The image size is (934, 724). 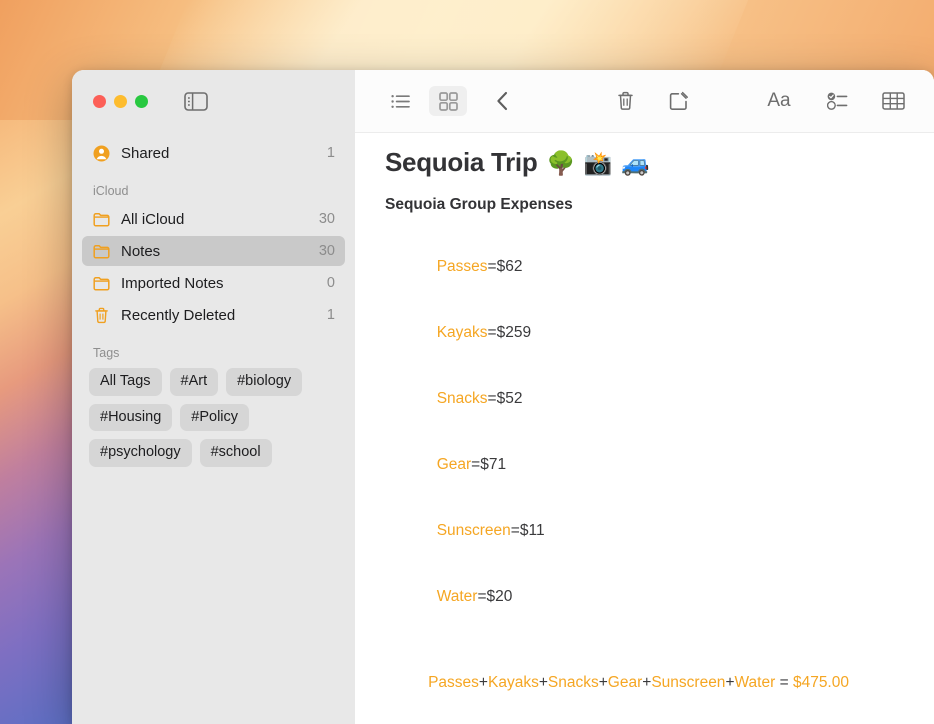 What do you see at coordinates (264, 382) in the screenshot?
I see `tag-biology: #biology` at bounding box center [264, 382].